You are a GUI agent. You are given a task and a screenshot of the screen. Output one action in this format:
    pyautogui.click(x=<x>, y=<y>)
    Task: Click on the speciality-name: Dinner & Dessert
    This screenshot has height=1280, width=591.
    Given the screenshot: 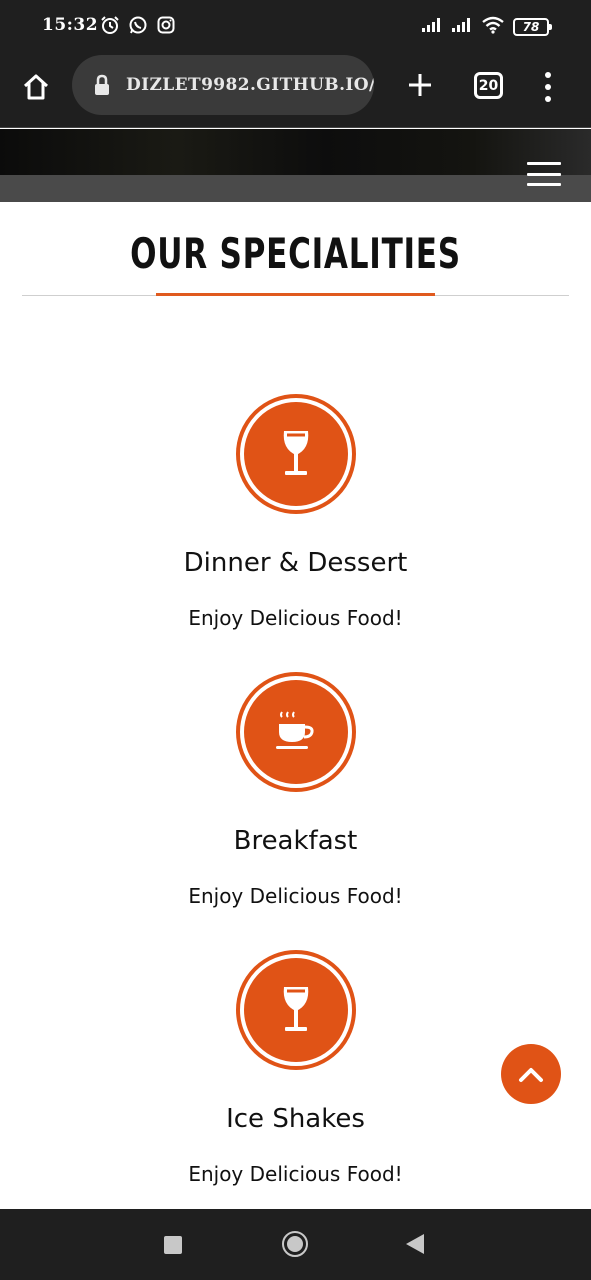 What is the action you would take?
    pyautogui.click(x=295, y=563)
    